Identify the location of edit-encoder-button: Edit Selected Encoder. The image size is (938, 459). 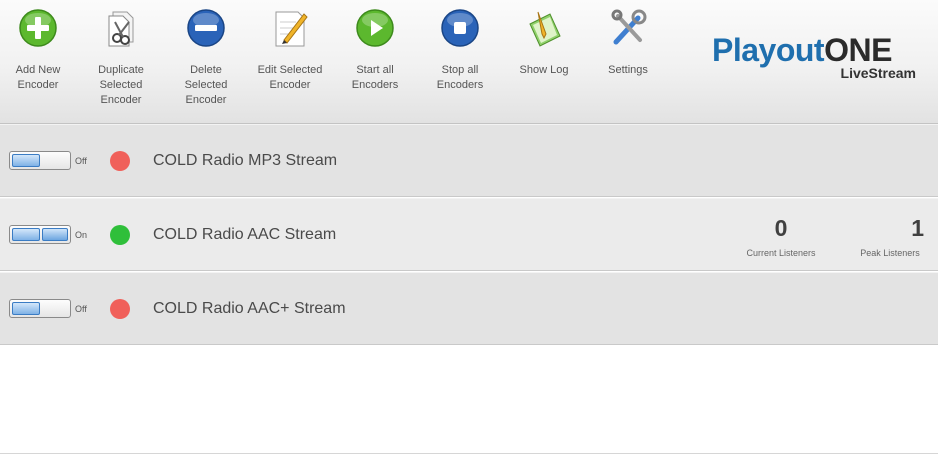
(290, 50).